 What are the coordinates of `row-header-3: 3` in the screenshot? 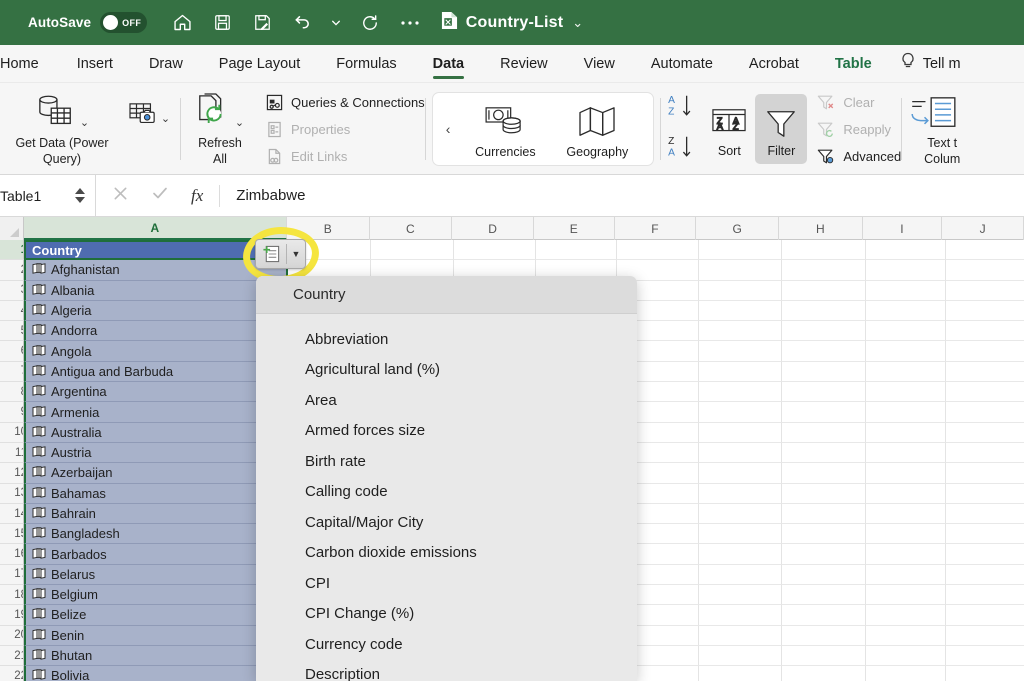 It's located at (12, 290).